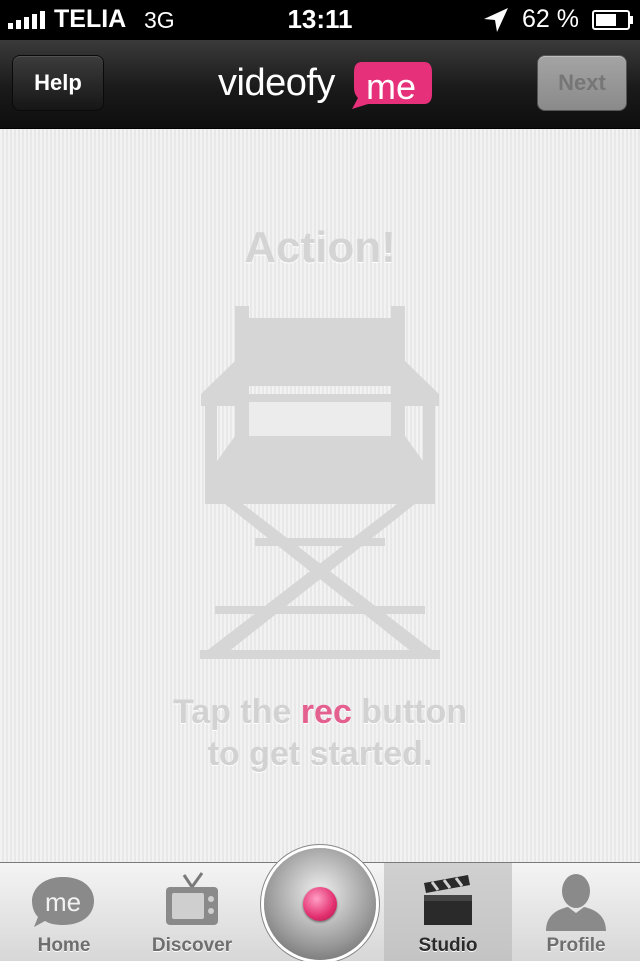 This screenshot has width=640, height=961. I want to click on me-bubble-icon: me, so click(63, 902).